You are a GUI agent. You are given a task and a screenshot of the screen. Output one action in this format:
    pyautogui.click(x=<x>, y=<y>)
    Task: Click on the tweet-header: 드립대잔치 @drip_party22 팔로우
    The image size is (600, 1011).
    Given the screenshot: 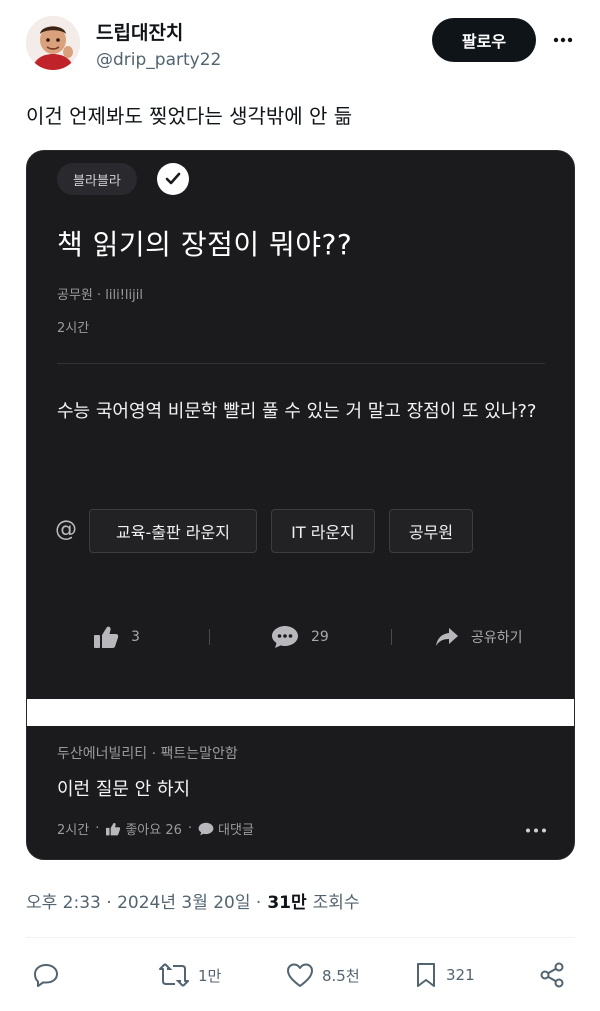 What is the action you would take?
    pyautogui.click(x=300, y=45)
    